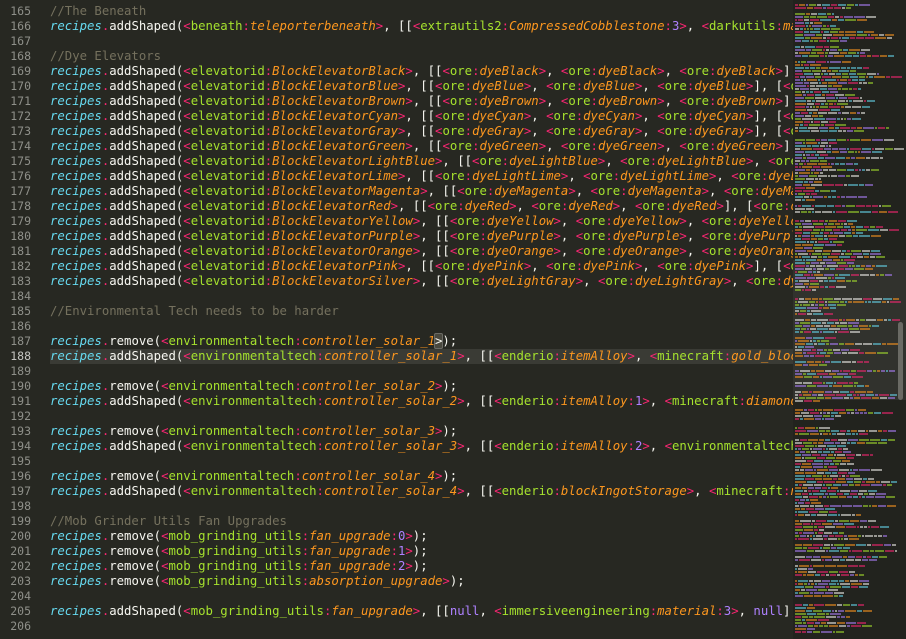  I want to click on code-token: ,, so click(694, 221).